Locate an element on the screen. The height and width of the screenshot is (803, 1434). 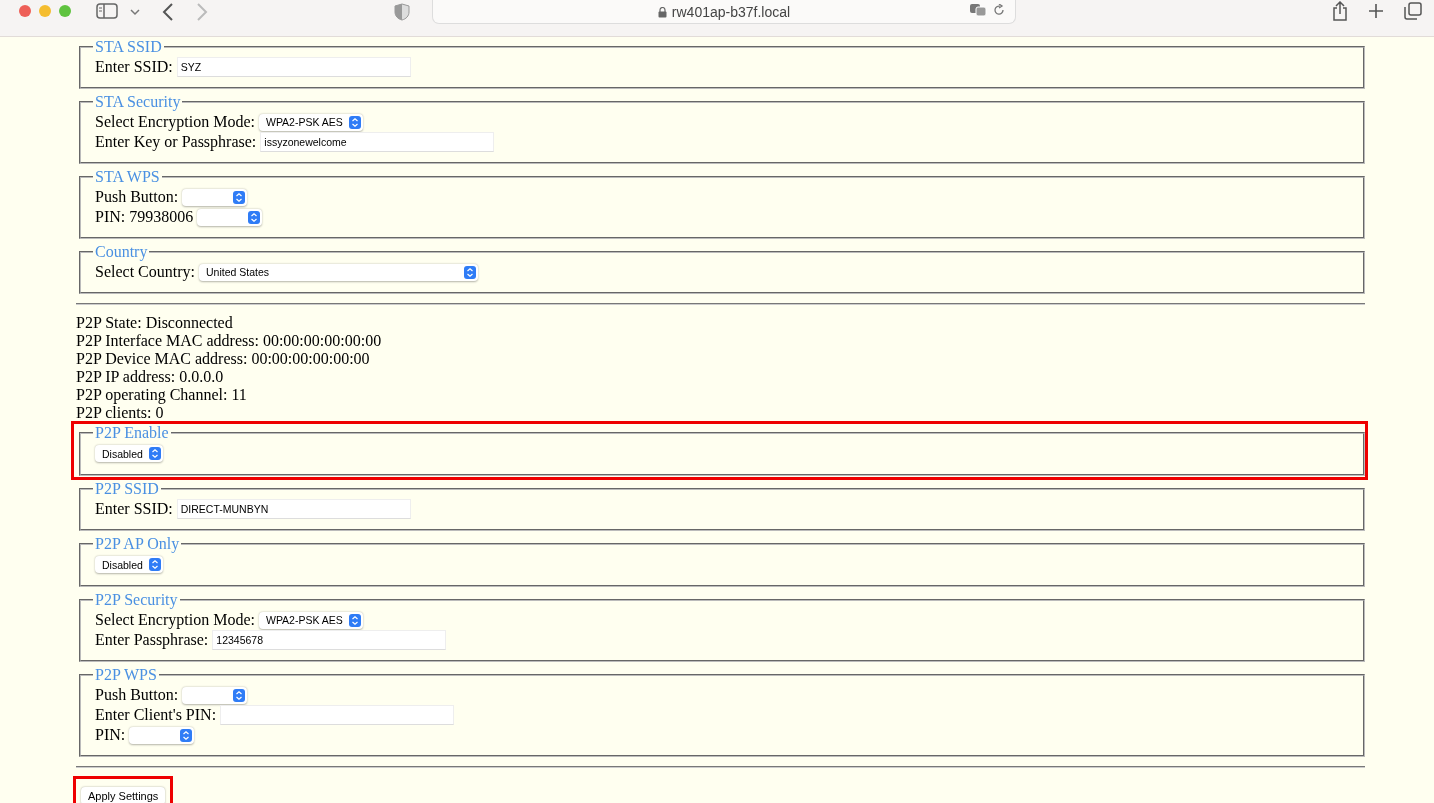
group-title: P2P Security is located at coordinates (136, 599).